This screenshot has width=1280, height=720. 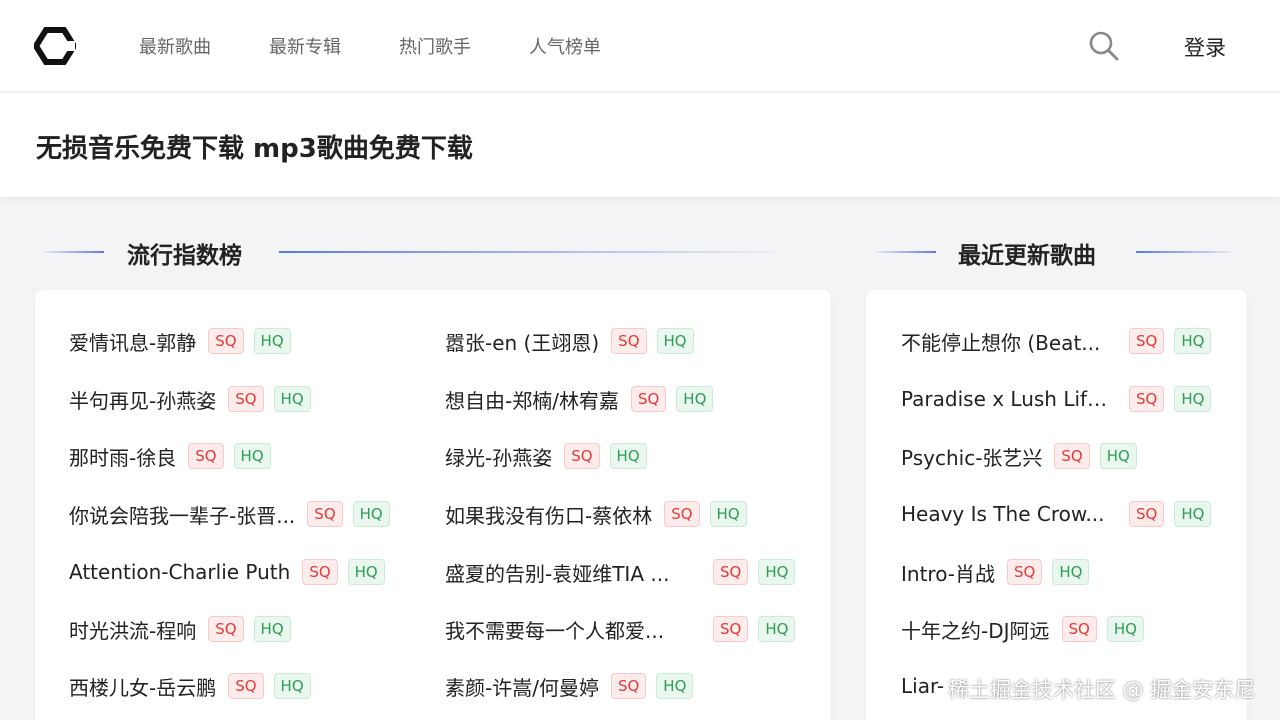 What do you see at coordinates (435, 46) in the screenshot?
I see `nav-hot-singers: 热门歌手` at bounding box center [435, 46].